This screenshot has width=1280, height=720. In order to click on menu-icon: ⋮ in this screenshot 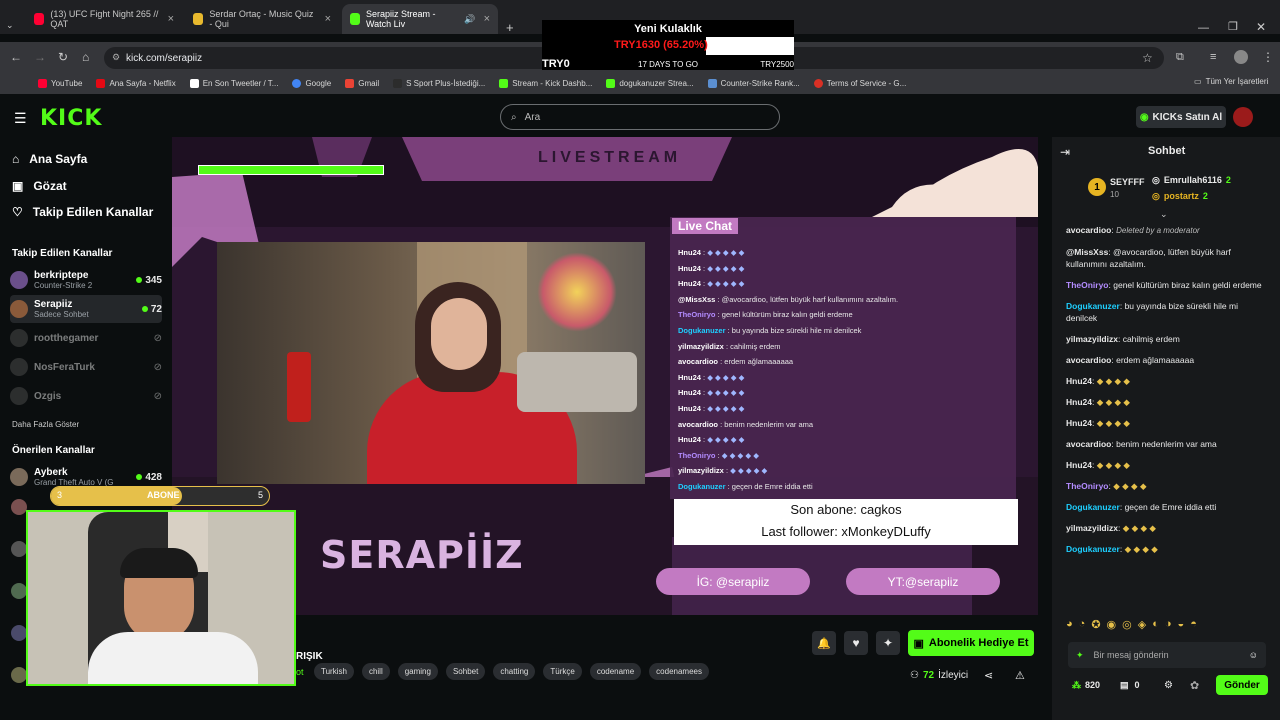, I will do `click(1268, 57)`.